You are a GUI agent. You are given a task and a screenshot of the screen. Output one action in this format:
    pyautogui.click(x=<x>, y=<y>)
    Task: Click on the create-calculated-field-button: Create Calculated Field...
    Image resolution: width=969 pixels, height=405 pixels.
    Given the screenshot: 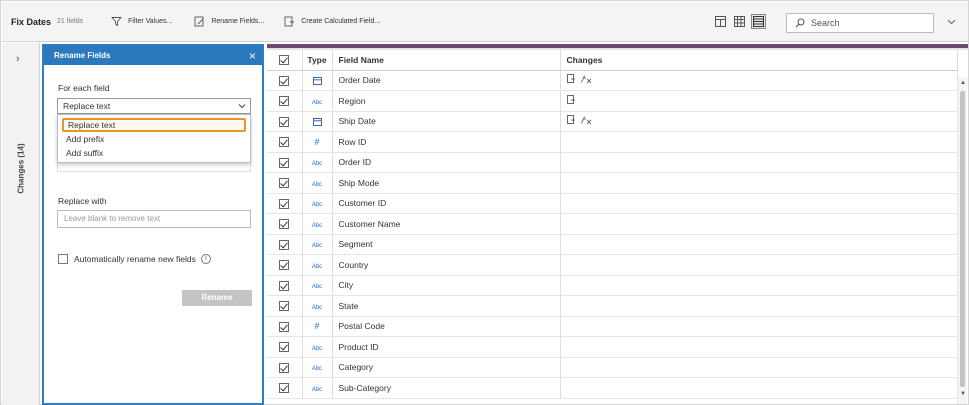 What is the action you would take?
    pyautogui.click(x=332, y=21)
    